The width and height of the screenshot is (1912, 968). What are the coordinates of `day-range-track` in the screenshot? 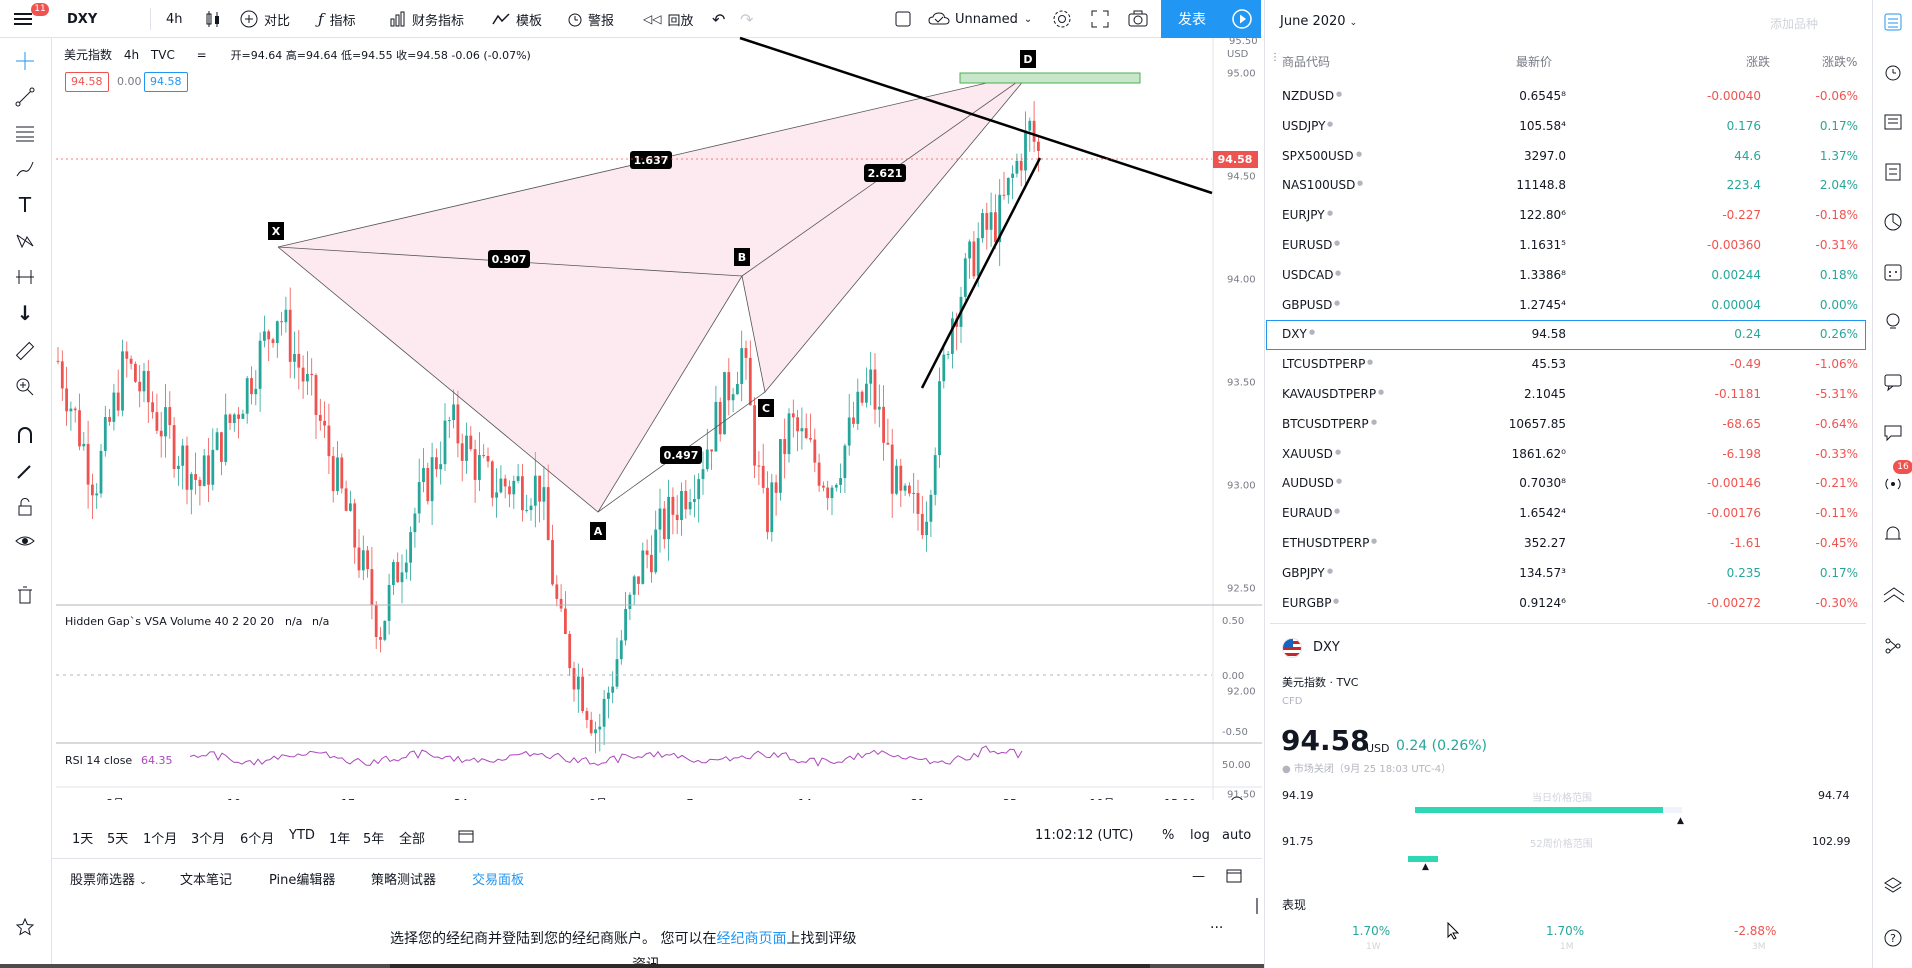 It's located at (1548, 810).